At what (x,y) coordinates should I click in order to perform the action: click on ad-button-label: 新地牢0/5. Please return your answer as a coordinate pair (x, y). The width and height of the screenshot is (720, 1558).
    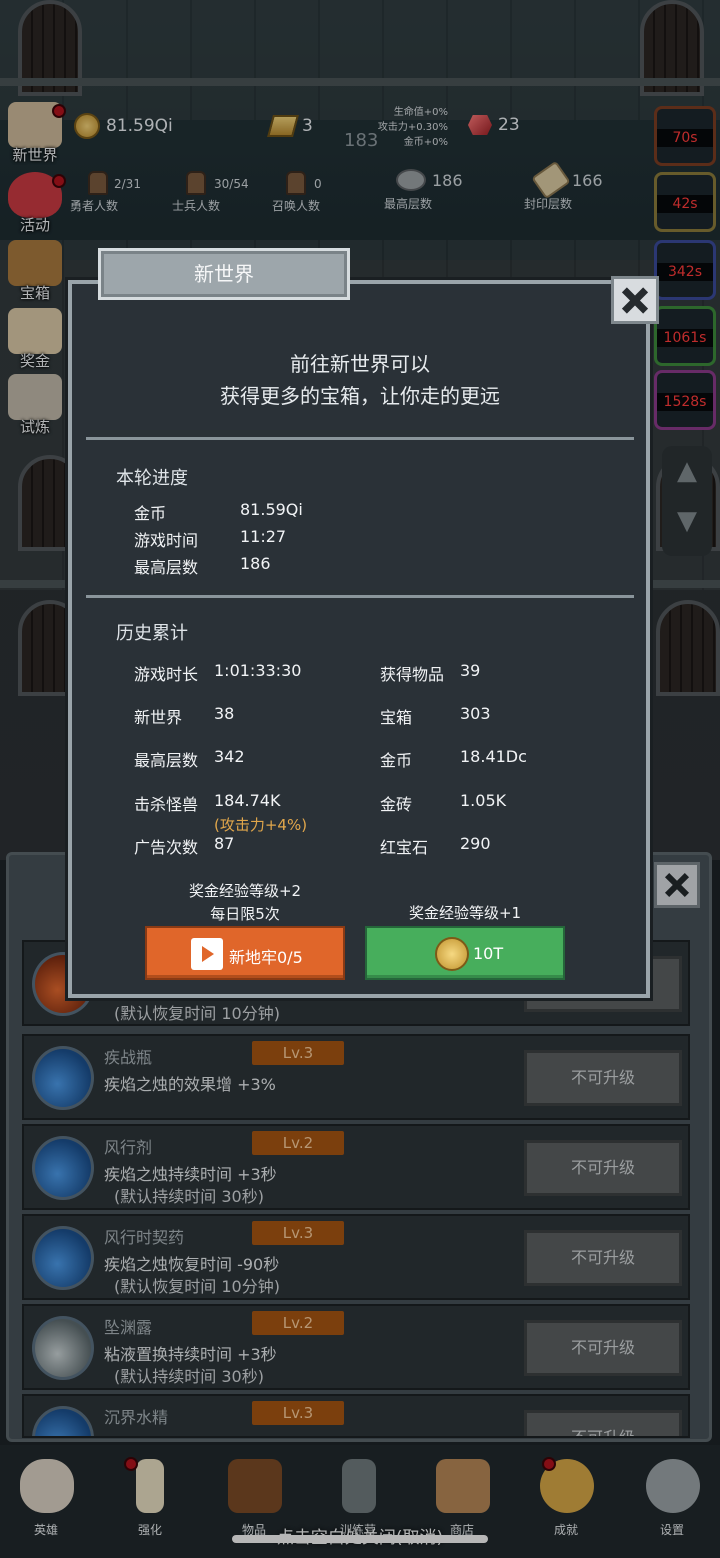
    Looking at the image, I should click on (266, 957).